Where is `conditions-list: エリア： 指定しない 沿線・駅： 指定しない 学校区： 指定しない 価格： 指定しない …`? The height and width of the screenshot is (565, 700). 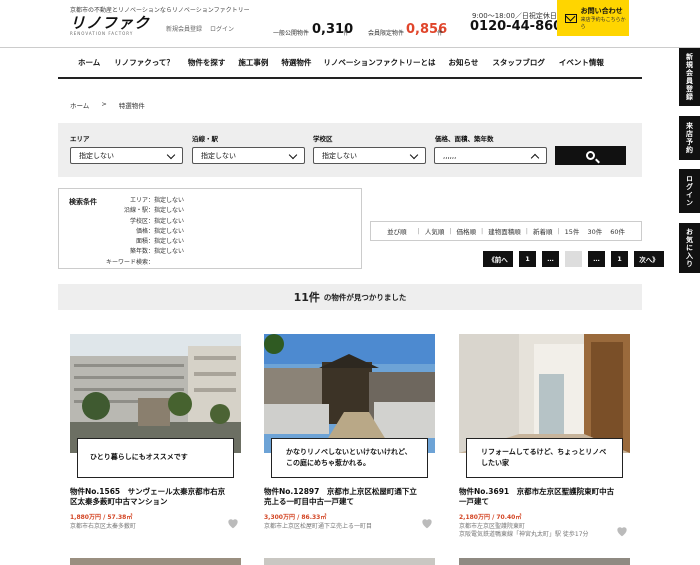
conditions-list: エリア： 指定しない 沿線・駅： 指定しない 学校区： 指定しない 価格： 指定しない … is located at coordinates (159, 231).